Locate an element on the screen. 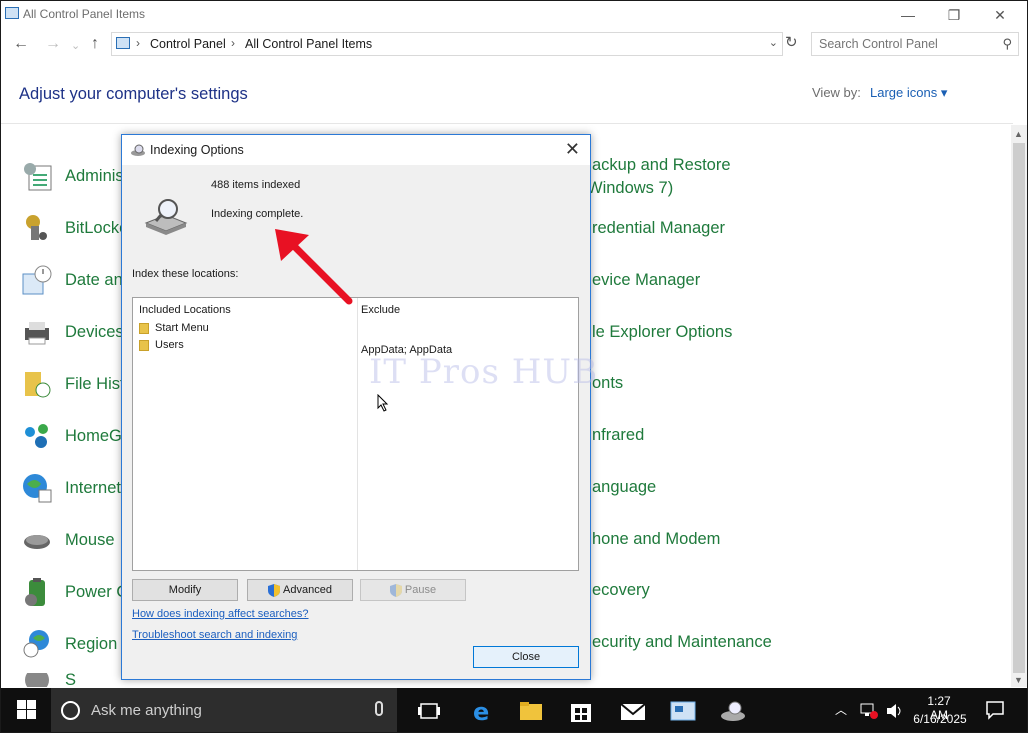 The image size is (1028, 733). divider is located at coordinates (507, 123).